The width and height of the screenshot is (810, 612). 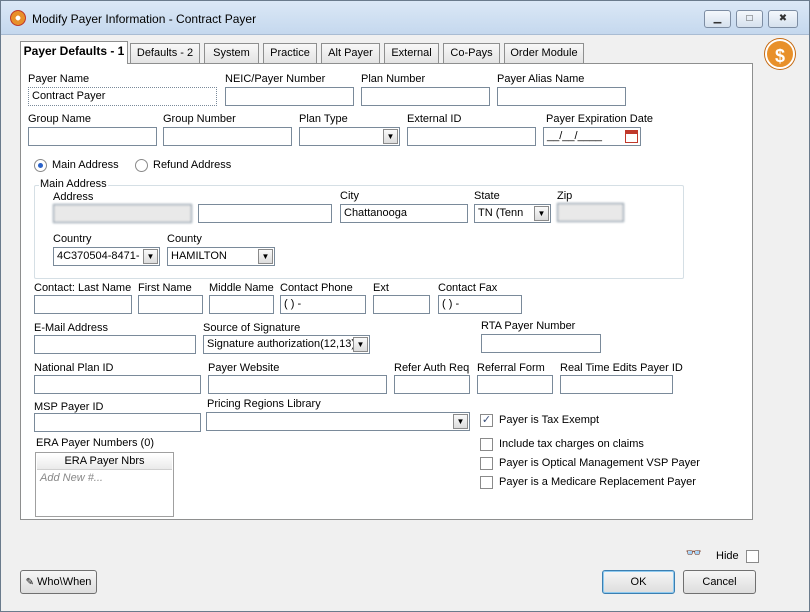 What do you see at coordinates (323, 119) in the screenshot?
I see `plan-type-label: Plan Type` at bounding box center [323, 119].